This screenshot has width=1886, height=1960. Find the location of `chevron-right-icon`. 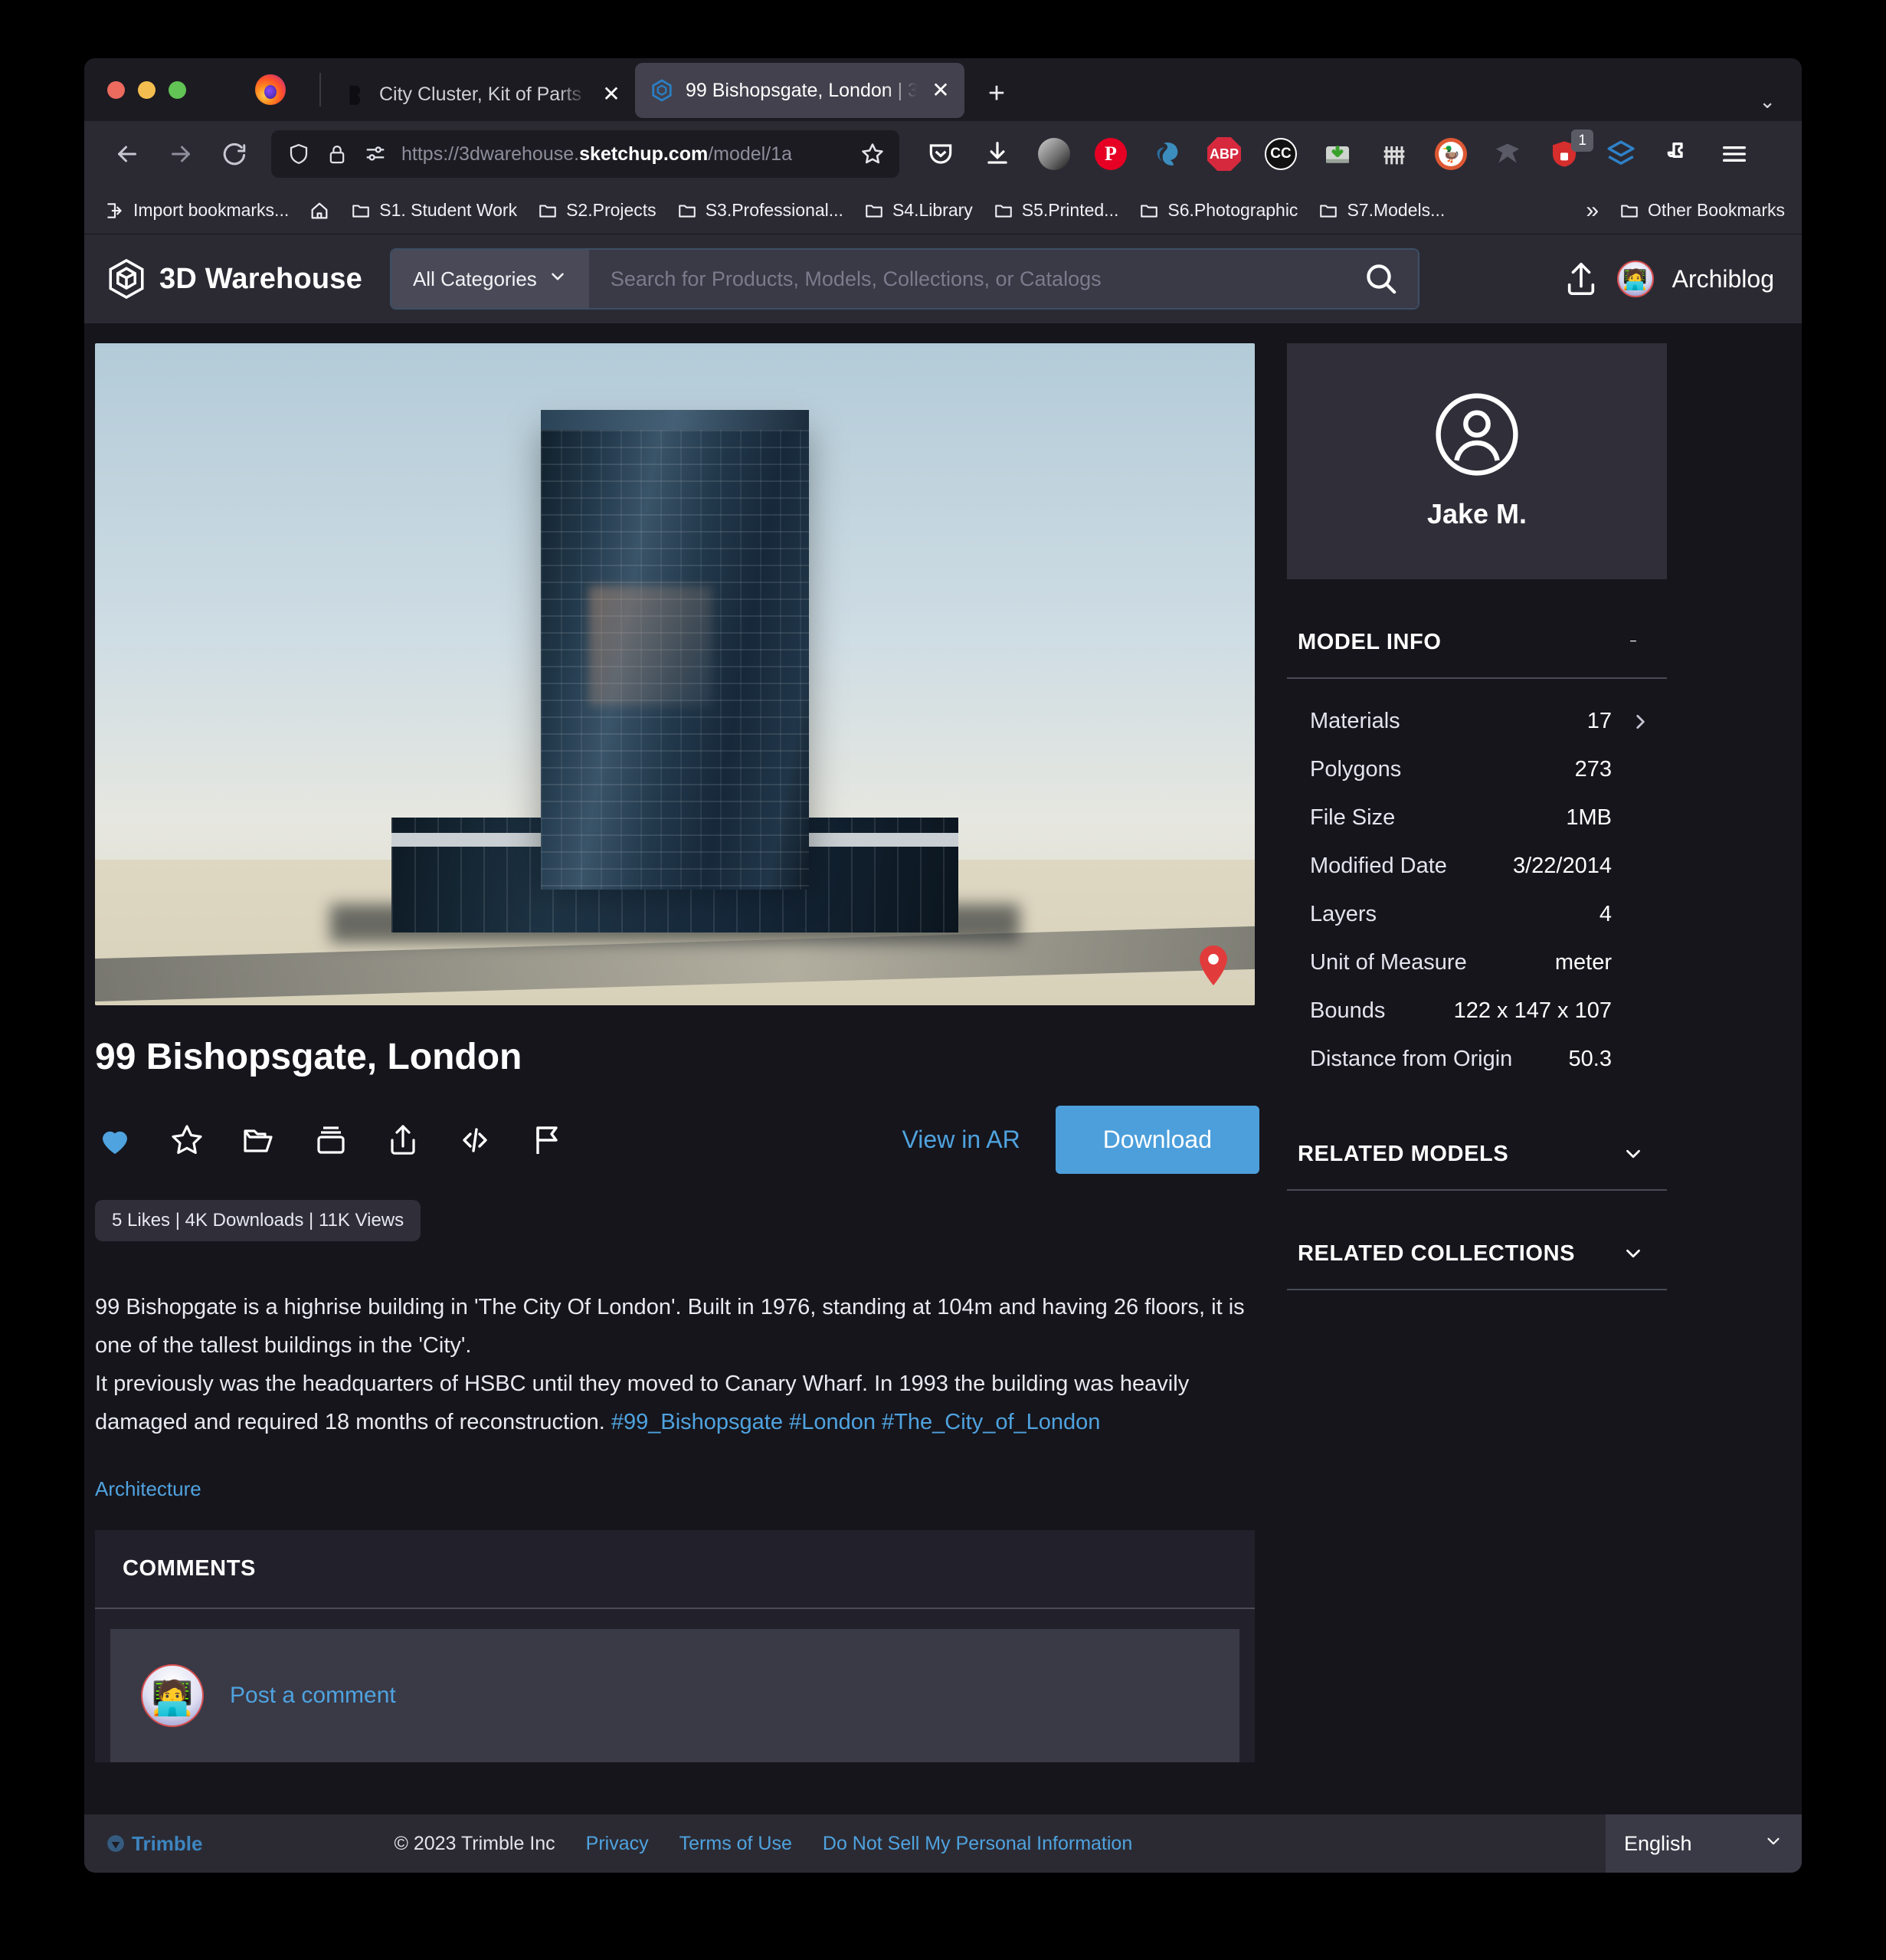

chevron-right-icon is located at coordinates (1640, 722).